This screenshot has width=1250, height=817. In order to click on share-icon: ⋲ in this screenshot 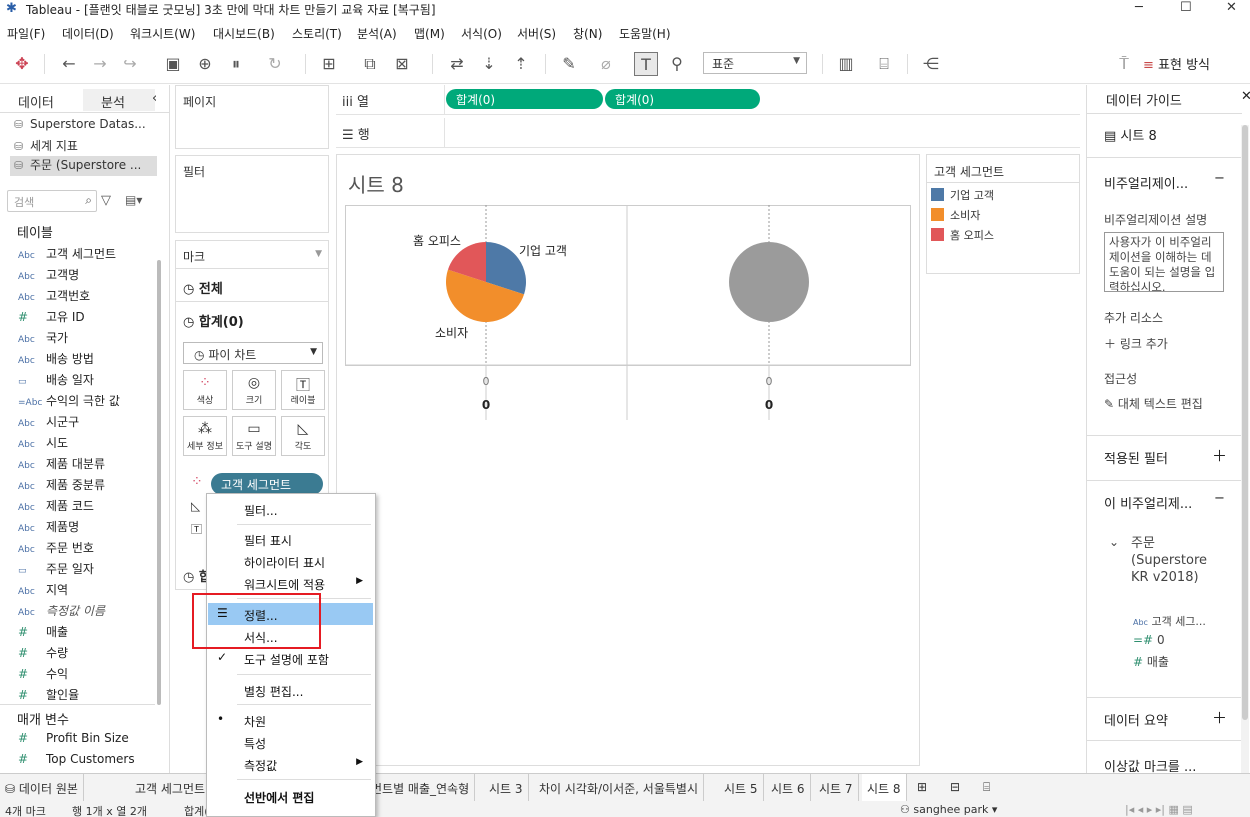, I will do `click(931, 64)`.